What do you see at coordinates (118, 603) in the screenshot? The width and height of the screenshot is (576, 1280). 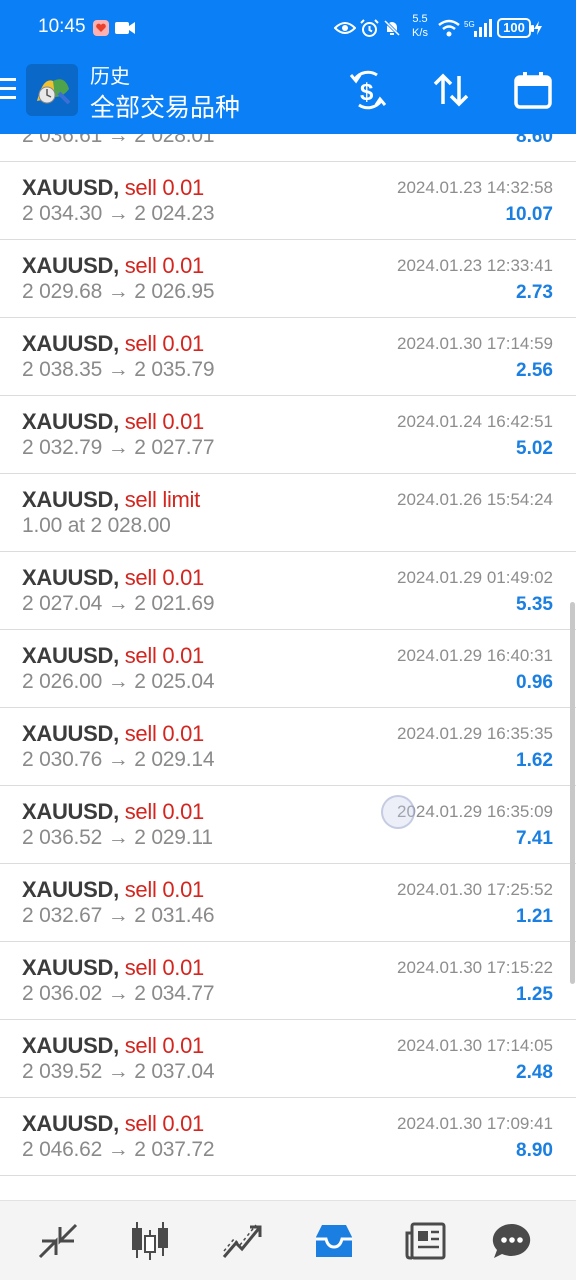 I see `trade-prices: 2 027.04 → 2 021.69` at bounding box center [118, 603].